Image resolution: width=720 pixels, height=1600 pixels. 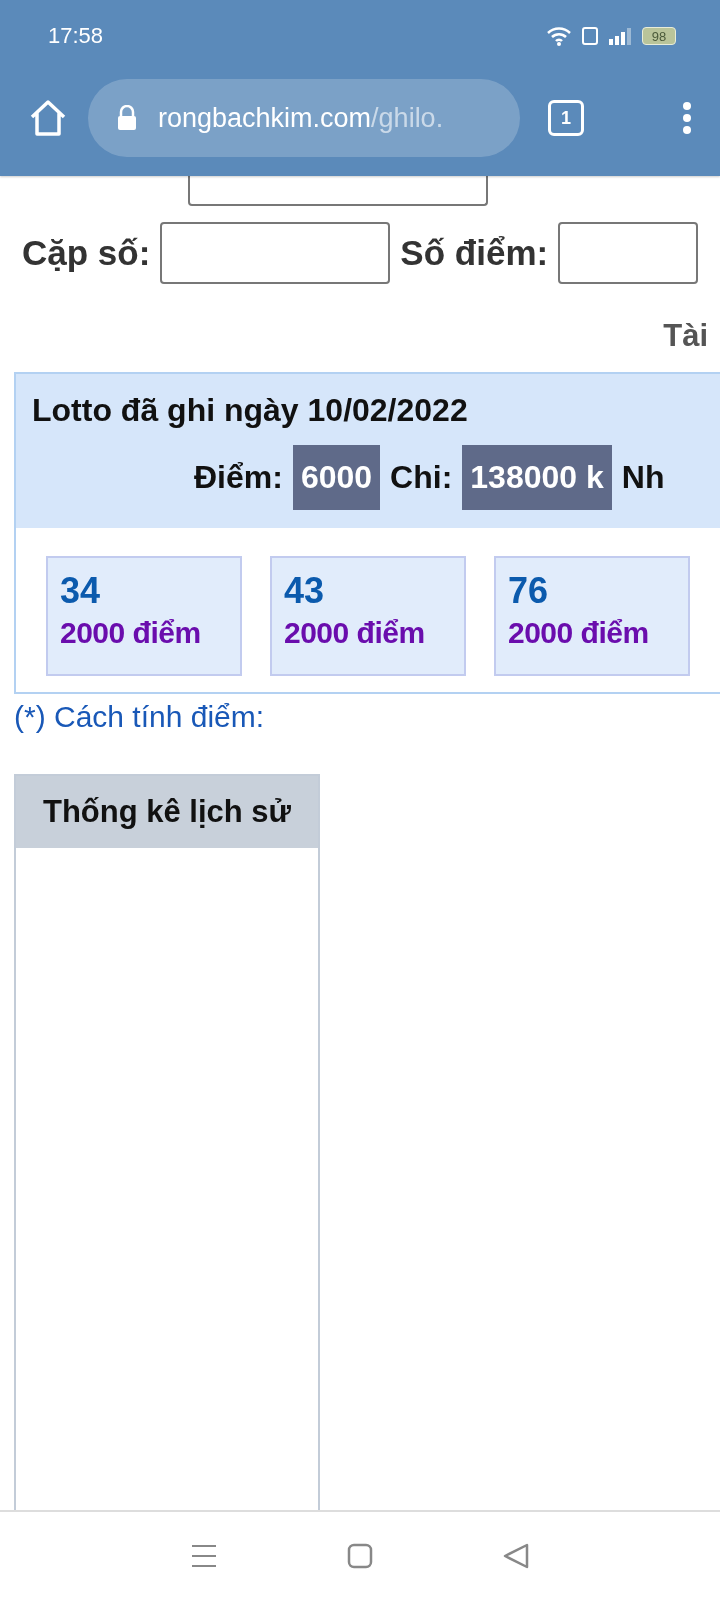 What do you see at coordinates (516, 1556) in the screenshot?
I see `back-icon` at bounding box center [516, 1556].